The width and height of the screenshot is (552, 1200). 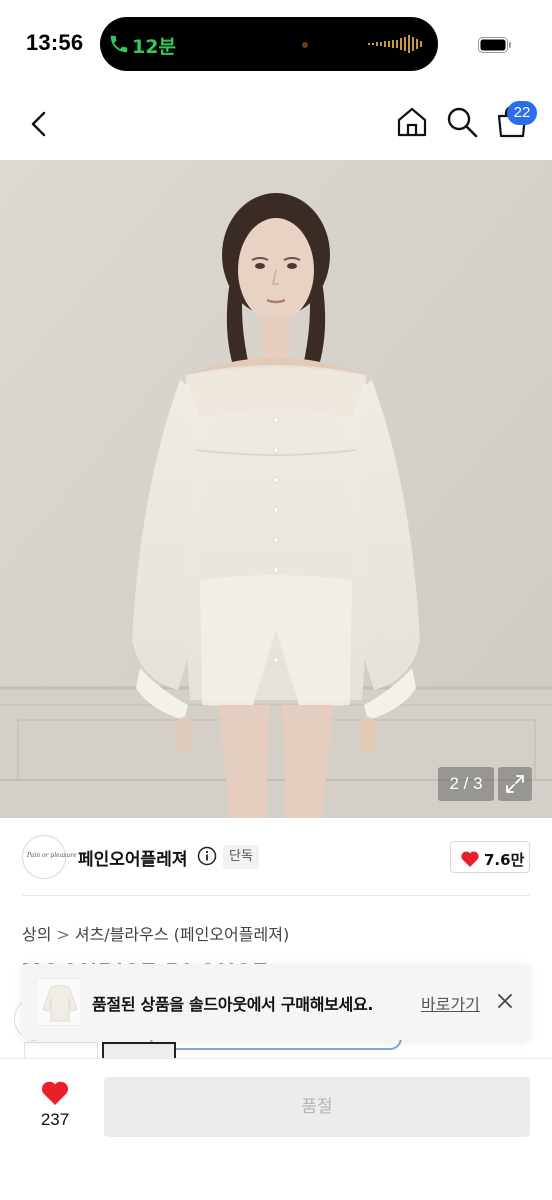 What do you see at coordinates (504, 860) in the screenshot?
I see `shop-like-count: 7.6만` at bounding box center [504, 860].